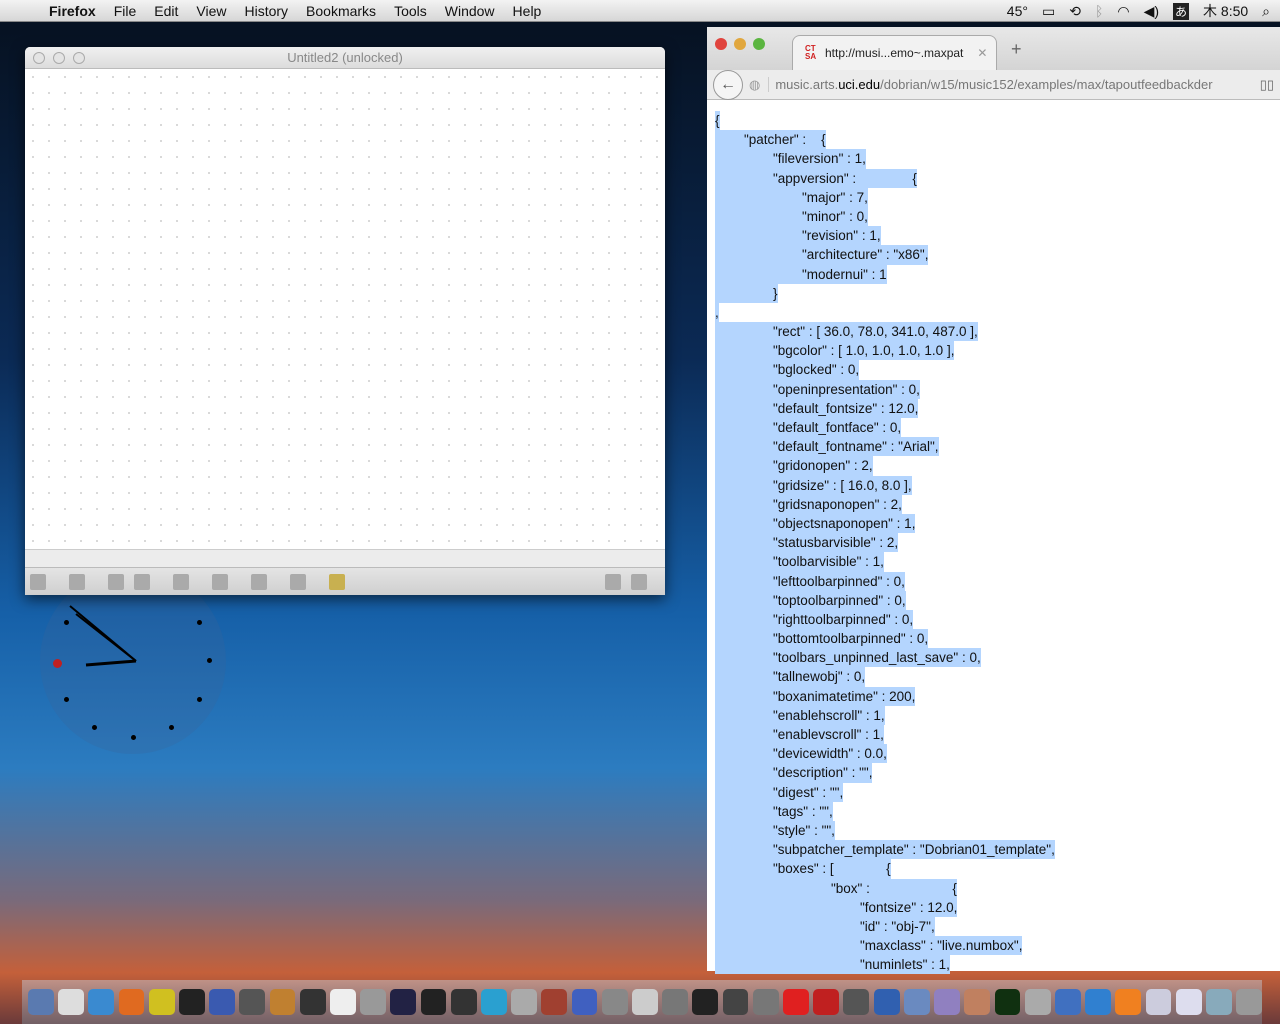 The height and width of the screenshot is (1024, 1280). Describe the element at coordinates (79, 58) in the screenshot. I see `zoom-button` at that location.